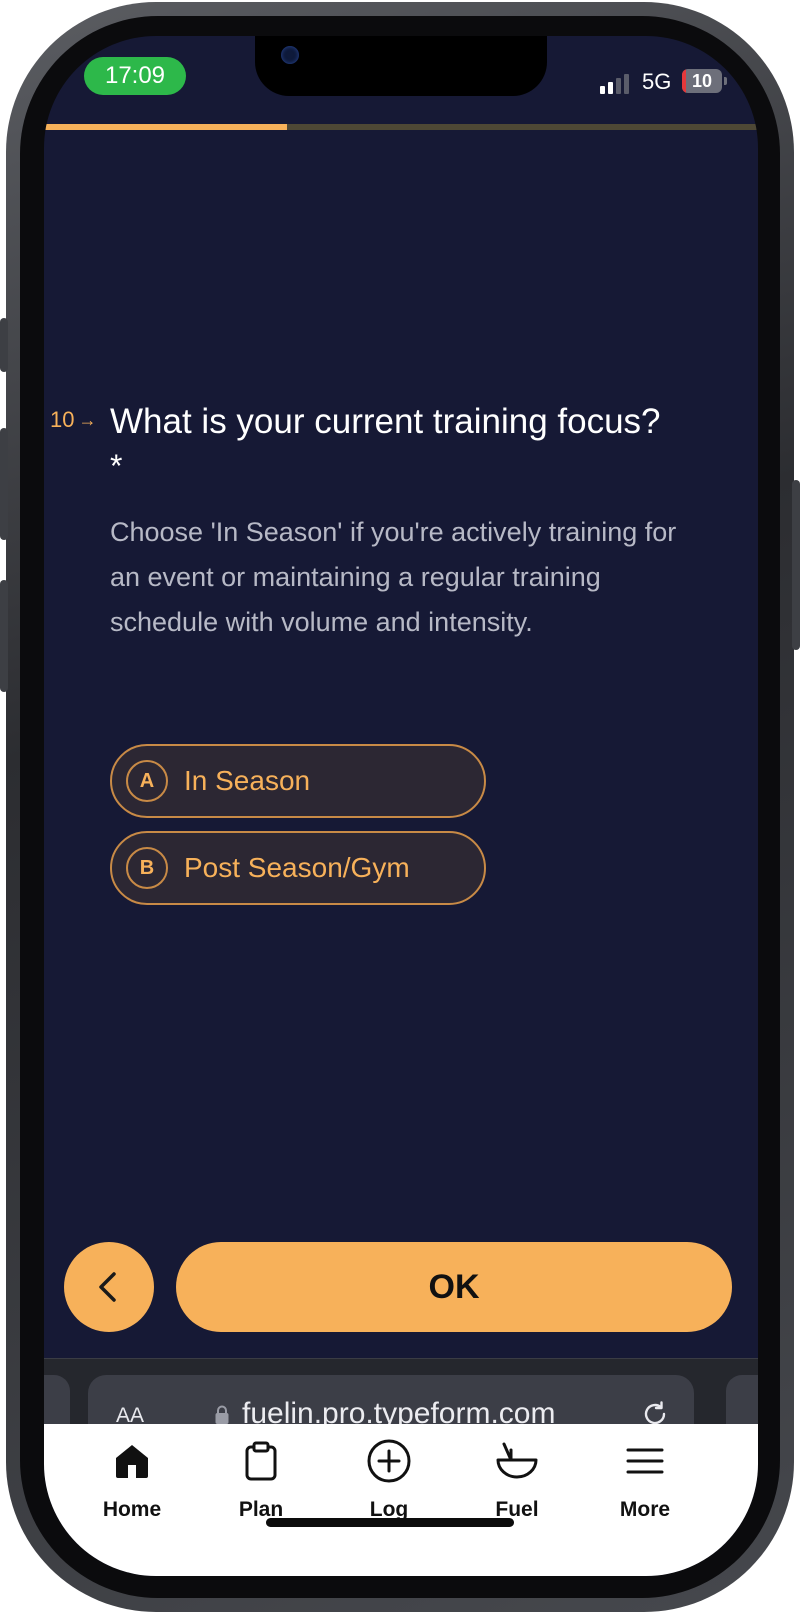 Image resolution: width=800 pixels, height=1615 pixels. I want to click on volume-down-button, so click(4, 636).